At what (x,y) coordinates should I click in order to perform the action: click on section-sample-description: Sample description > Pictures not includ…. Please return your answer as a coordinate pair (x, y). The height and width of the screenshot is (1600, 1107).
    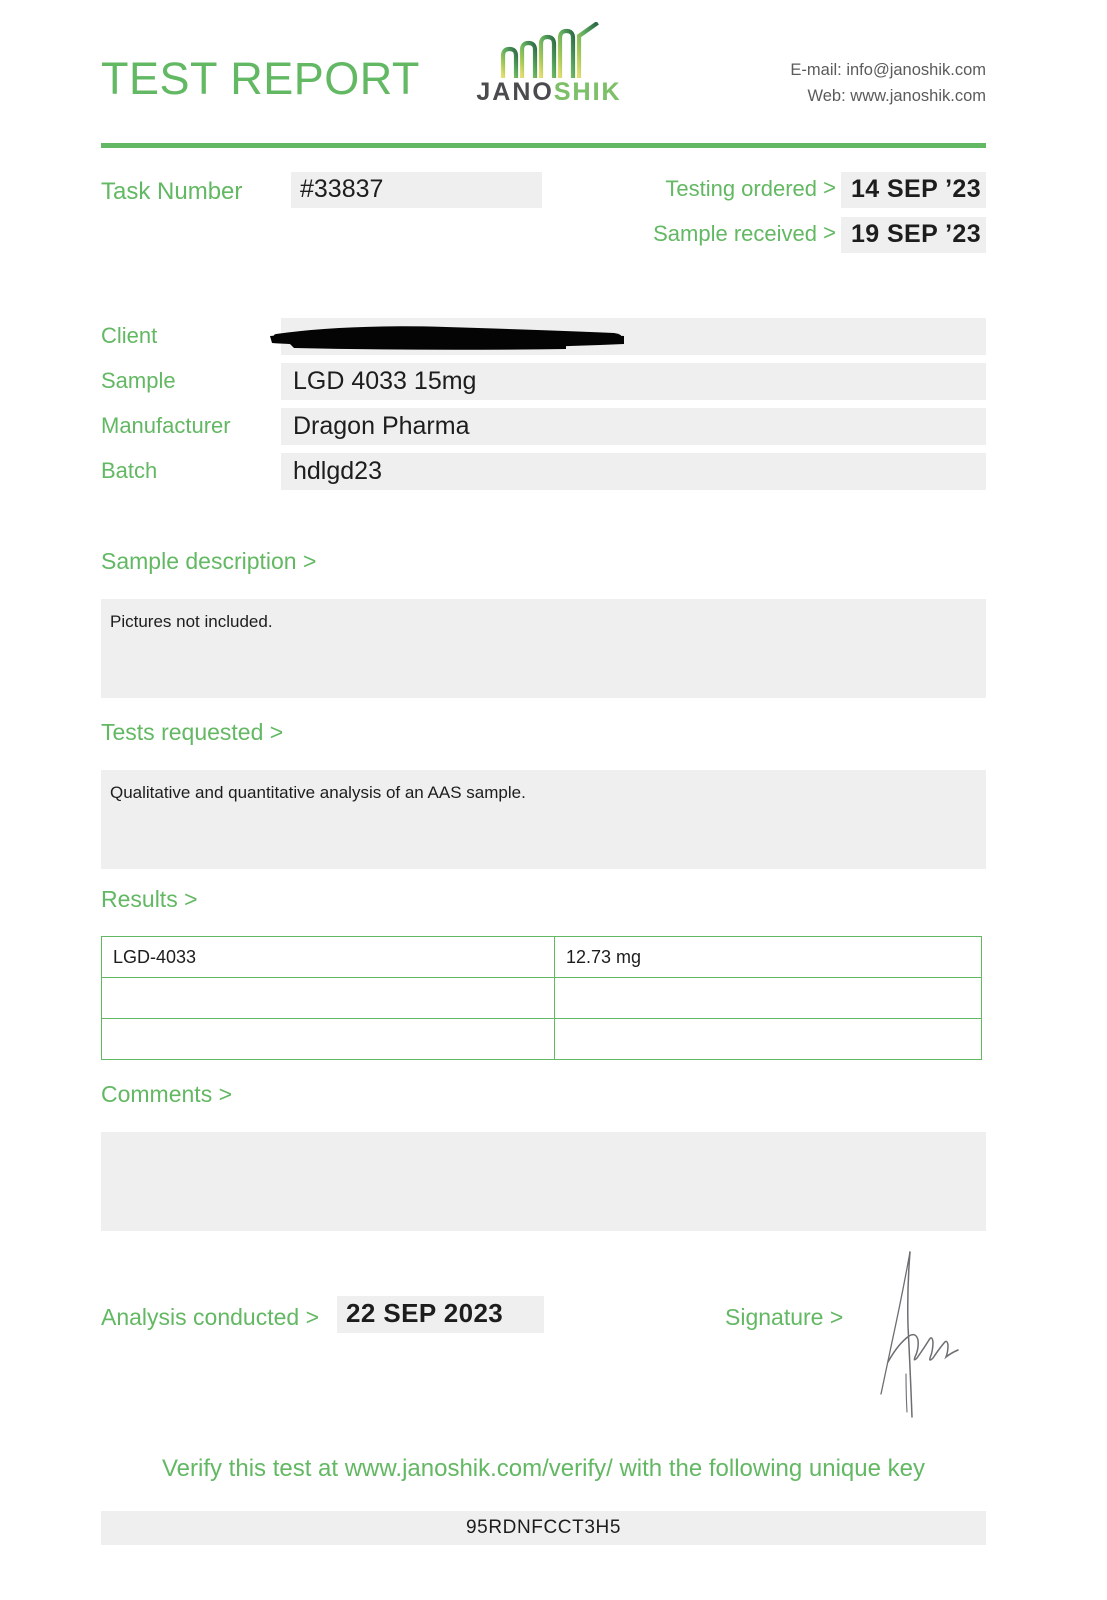
    Looking at the image, I should click on (543, 623).